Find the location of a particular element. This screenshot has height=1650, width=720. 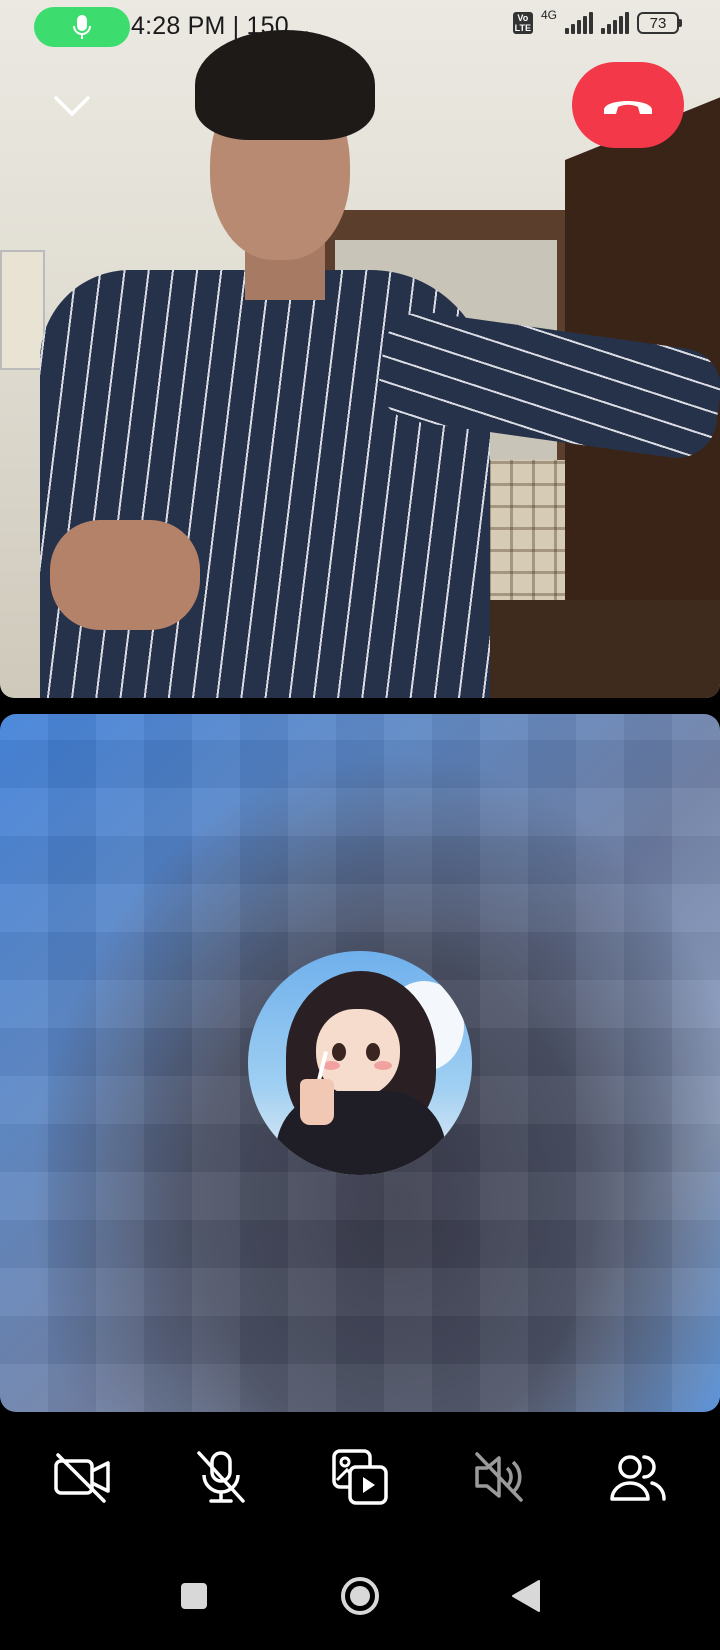

speaker-off-icon is located at coordinates (499, 1477).